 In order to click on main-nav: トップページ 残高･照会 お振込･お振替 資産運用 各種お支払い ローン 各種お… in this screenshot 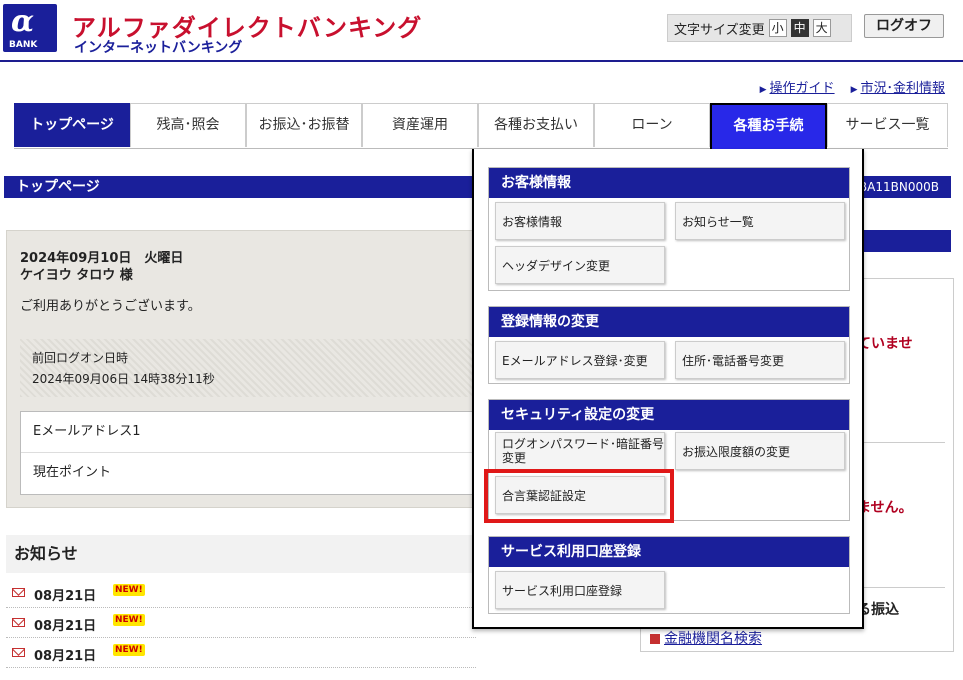, I will do `click(481, 126)`.